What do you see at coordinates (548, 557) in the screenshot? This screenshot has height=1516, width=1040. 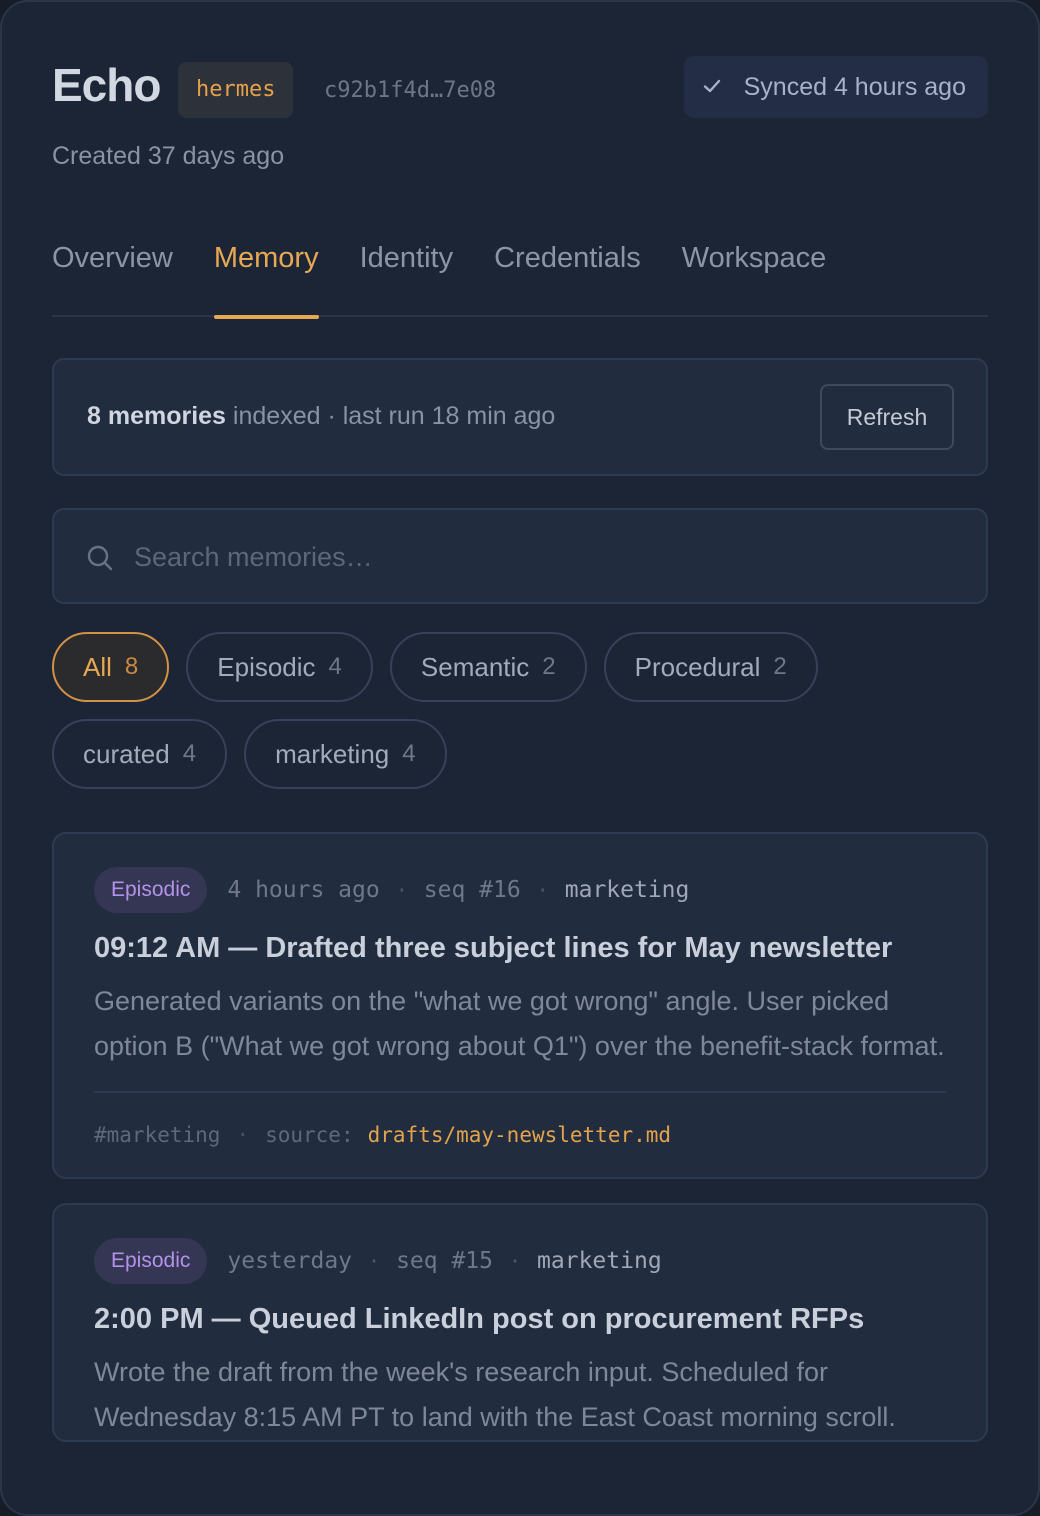 I see `search-input` at bounding box center [548, 557].